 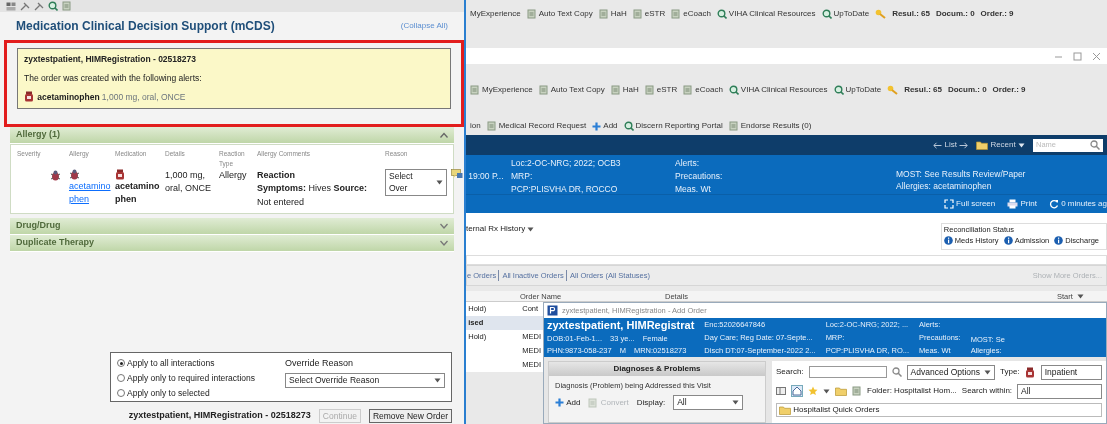 I want to click on allergy-comment: Symptoms: Hives Source: Not entered, so click(x=313, y=195).